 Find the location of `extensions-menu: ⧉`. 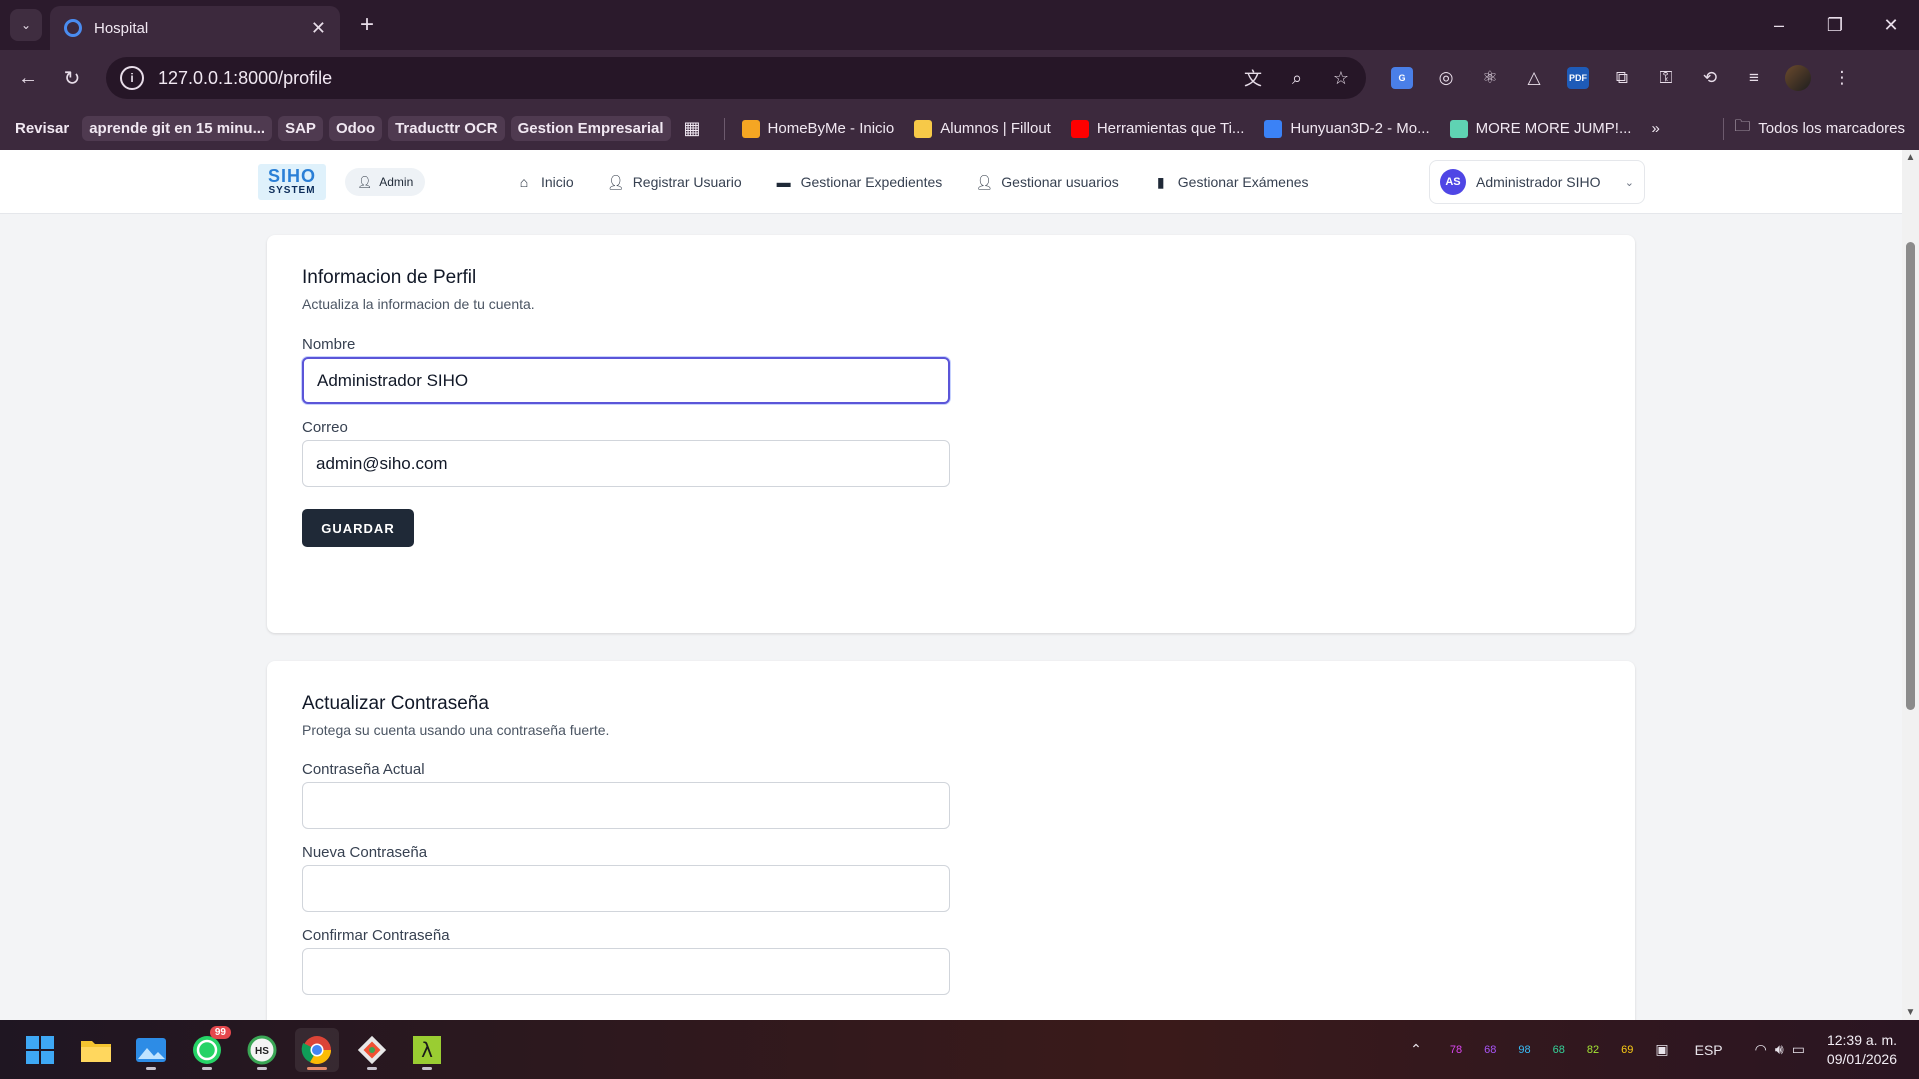

extensions-menu: ⧉ is located at coordinates (1622, 78).